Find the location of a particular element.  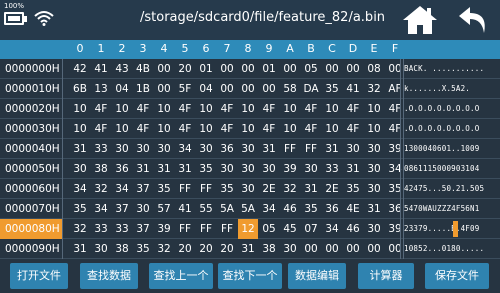

row-address: 0000030H is located at coordinates (31, 129).